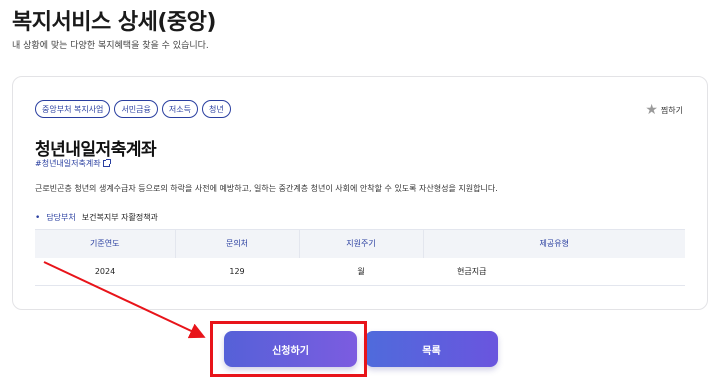  What do you see at coordinates (179, 109) in the screenshot?
I see `tag-low-income: 저소득` at bounding box center [179, 109].